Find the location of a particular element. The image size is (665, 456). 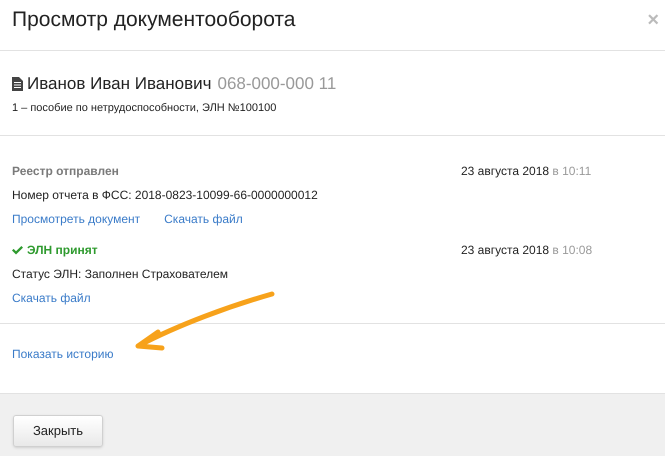

event-timestamp: 23 августа 2018 в 10:08 is located at coordinates (527, 250).